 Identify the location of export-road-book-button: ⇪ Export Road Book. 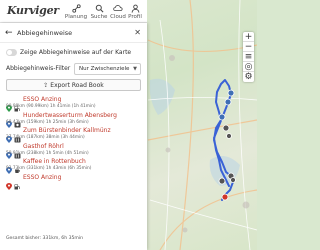
(73, 85).